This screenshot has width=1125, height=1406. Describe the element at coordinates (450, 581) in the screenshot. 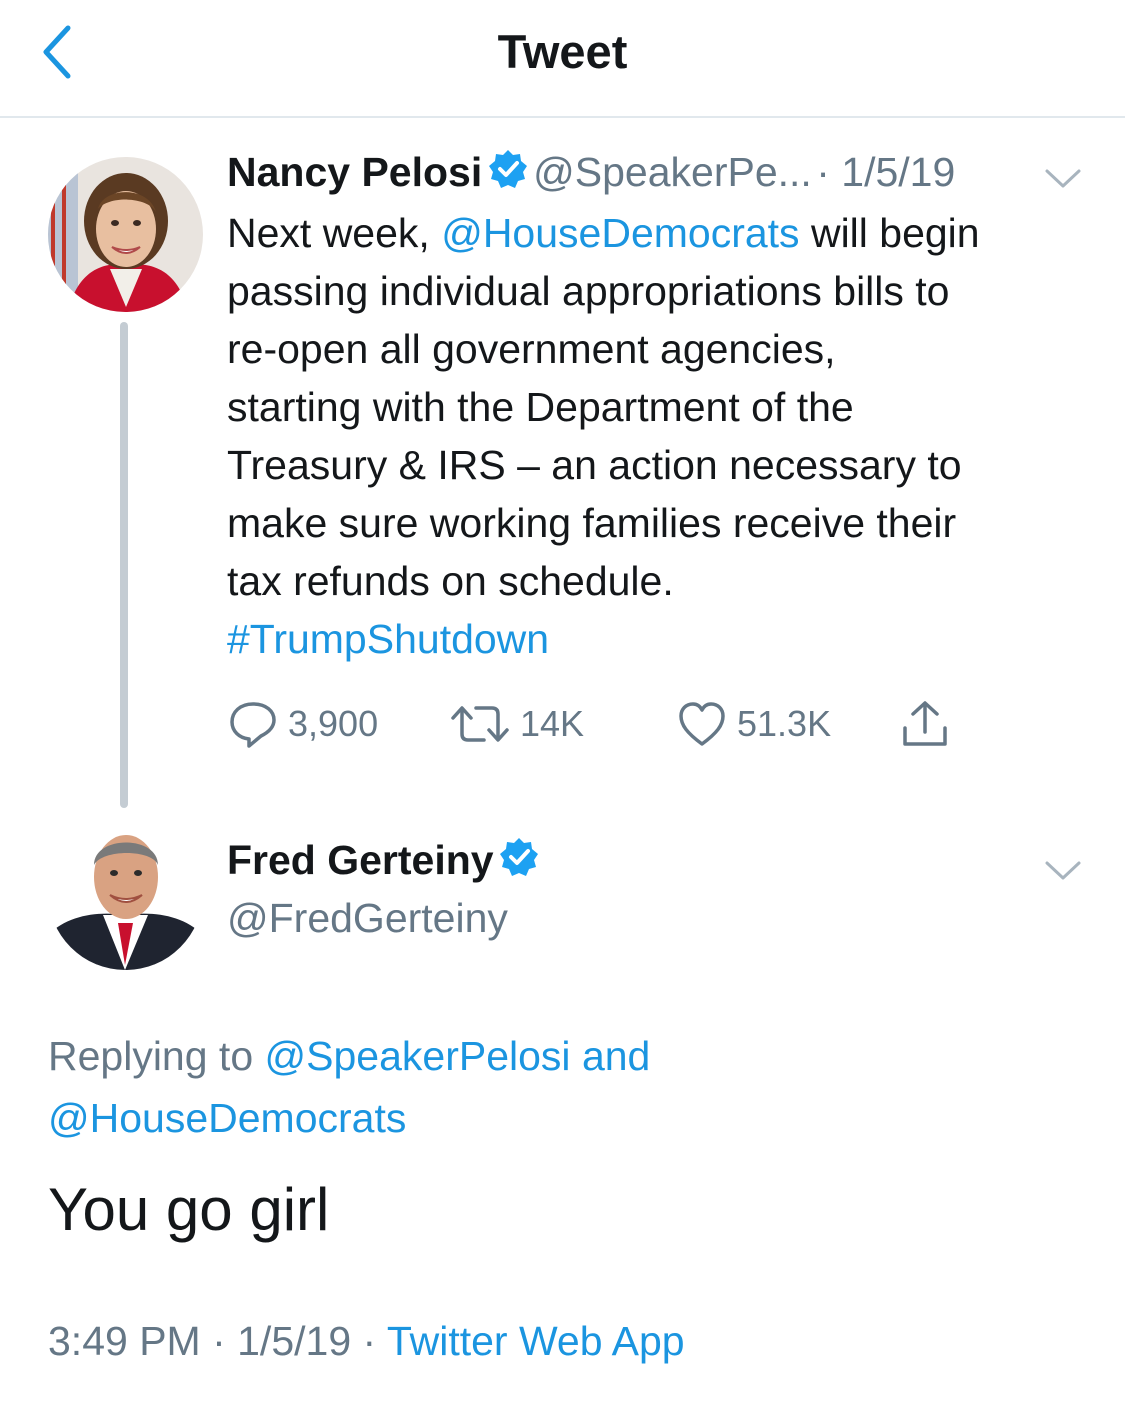

I see `tweet-line: tax refunds on schedule.` at that location.